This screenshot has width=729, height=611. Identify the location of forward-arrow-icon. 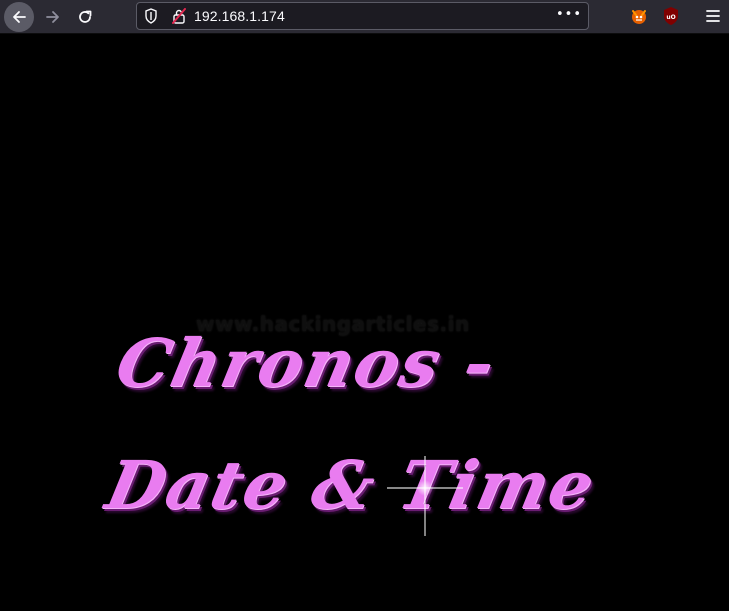
(52, 17).